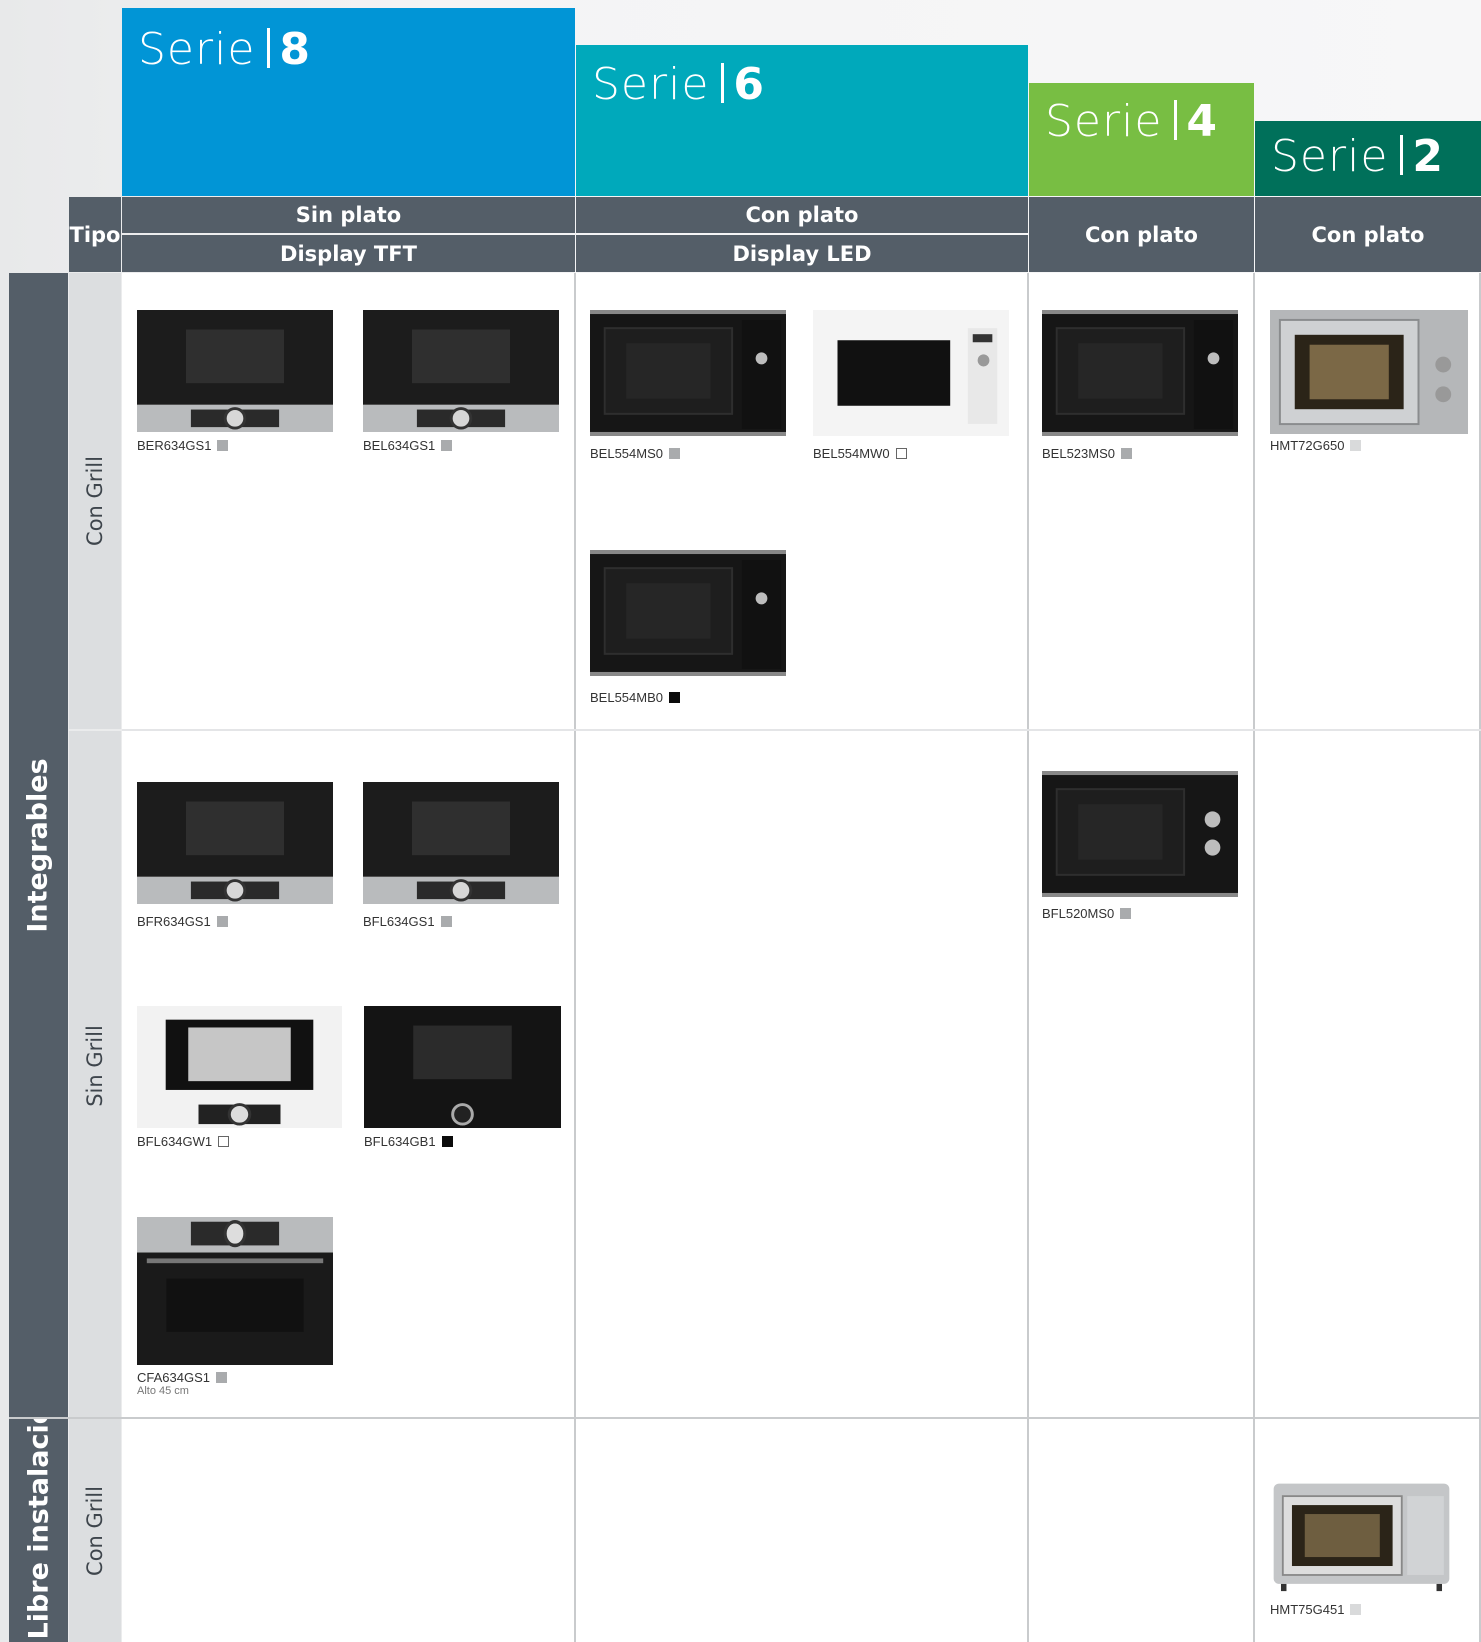  I want to click on product-model: BFL634GS1, so click(399, 921).